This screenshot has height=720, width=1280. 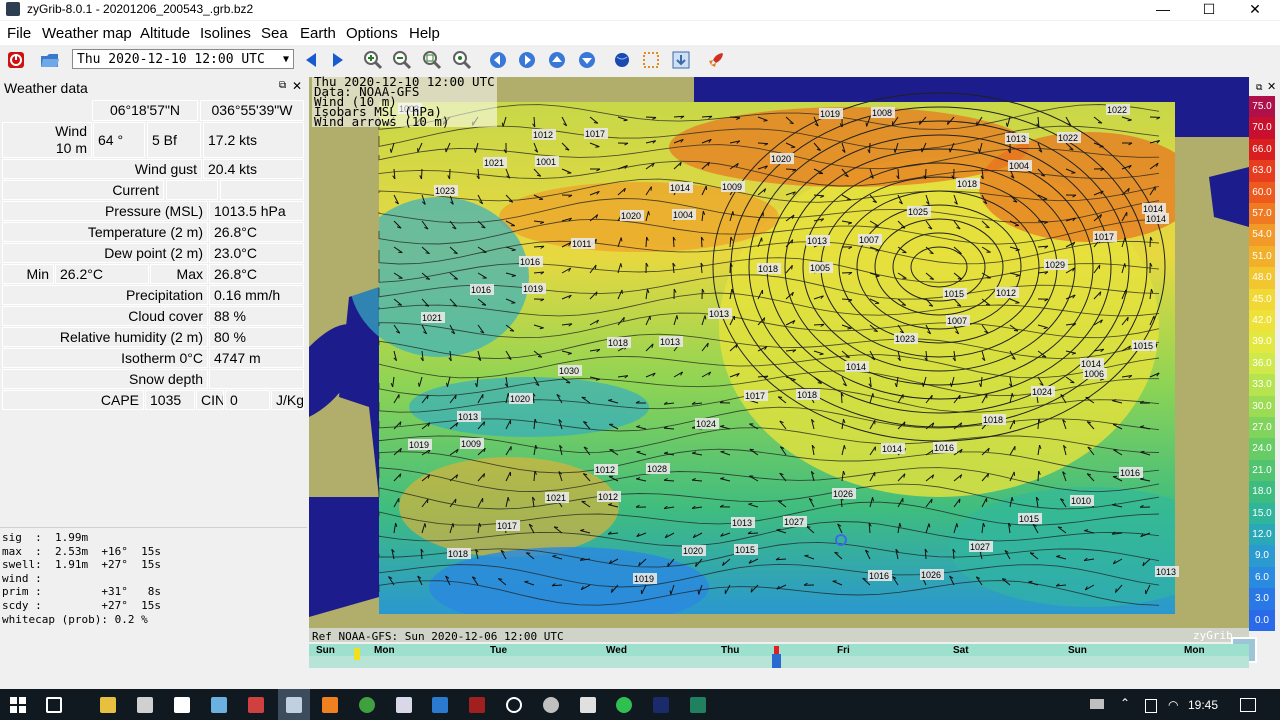 What do you see at coordinates (661, 705) in the screenshot?
I see `photoshop-icon` at bounding box center [661, 705].